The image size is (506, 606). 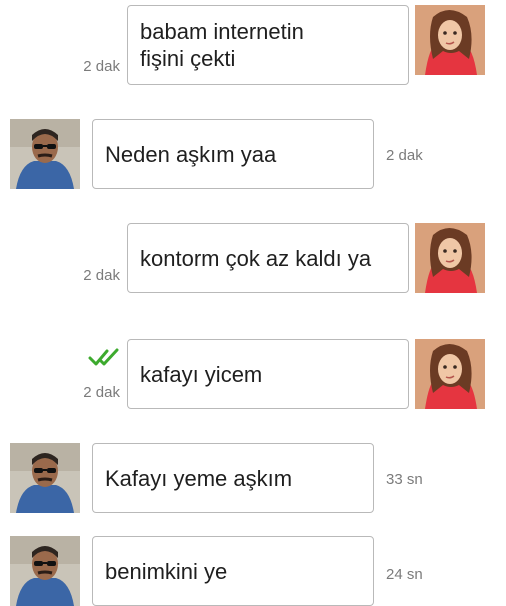 What do you see at coordinates (191, 154) in the screenshot?
I see `message-text: Neden aşkım yaa` at bounding box center [191, 154].